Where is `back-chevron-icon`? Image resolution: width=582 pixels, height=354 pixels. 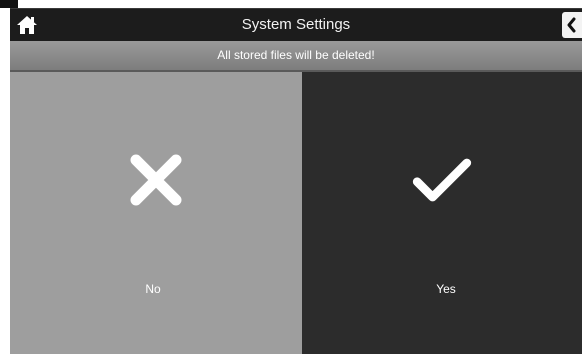 back-chevron-icon is located at coordinates (571, 25).